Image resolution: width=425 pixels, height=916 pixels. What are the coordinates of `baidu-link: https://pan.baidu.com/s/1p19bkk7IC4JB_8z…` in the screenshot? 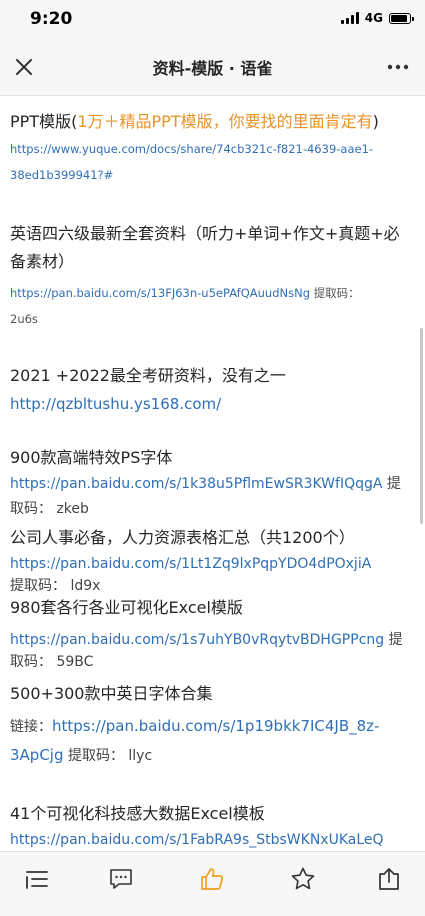 It's located at (215, 726).